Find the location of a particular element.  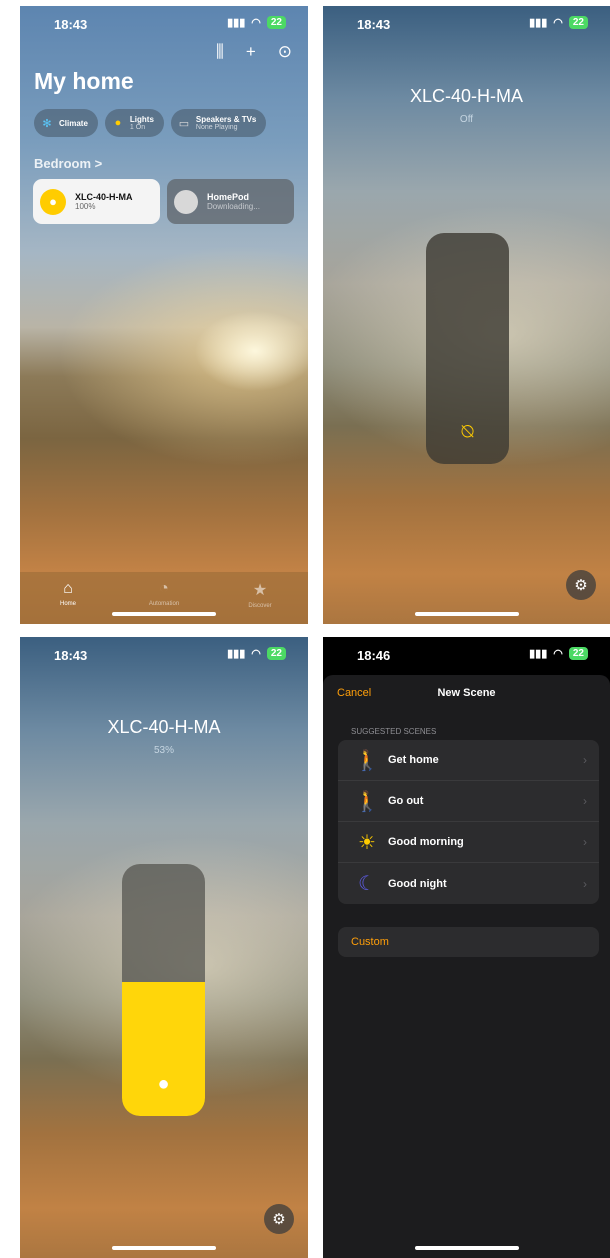

scene-label: Get home is located at coordinates (413, 760).